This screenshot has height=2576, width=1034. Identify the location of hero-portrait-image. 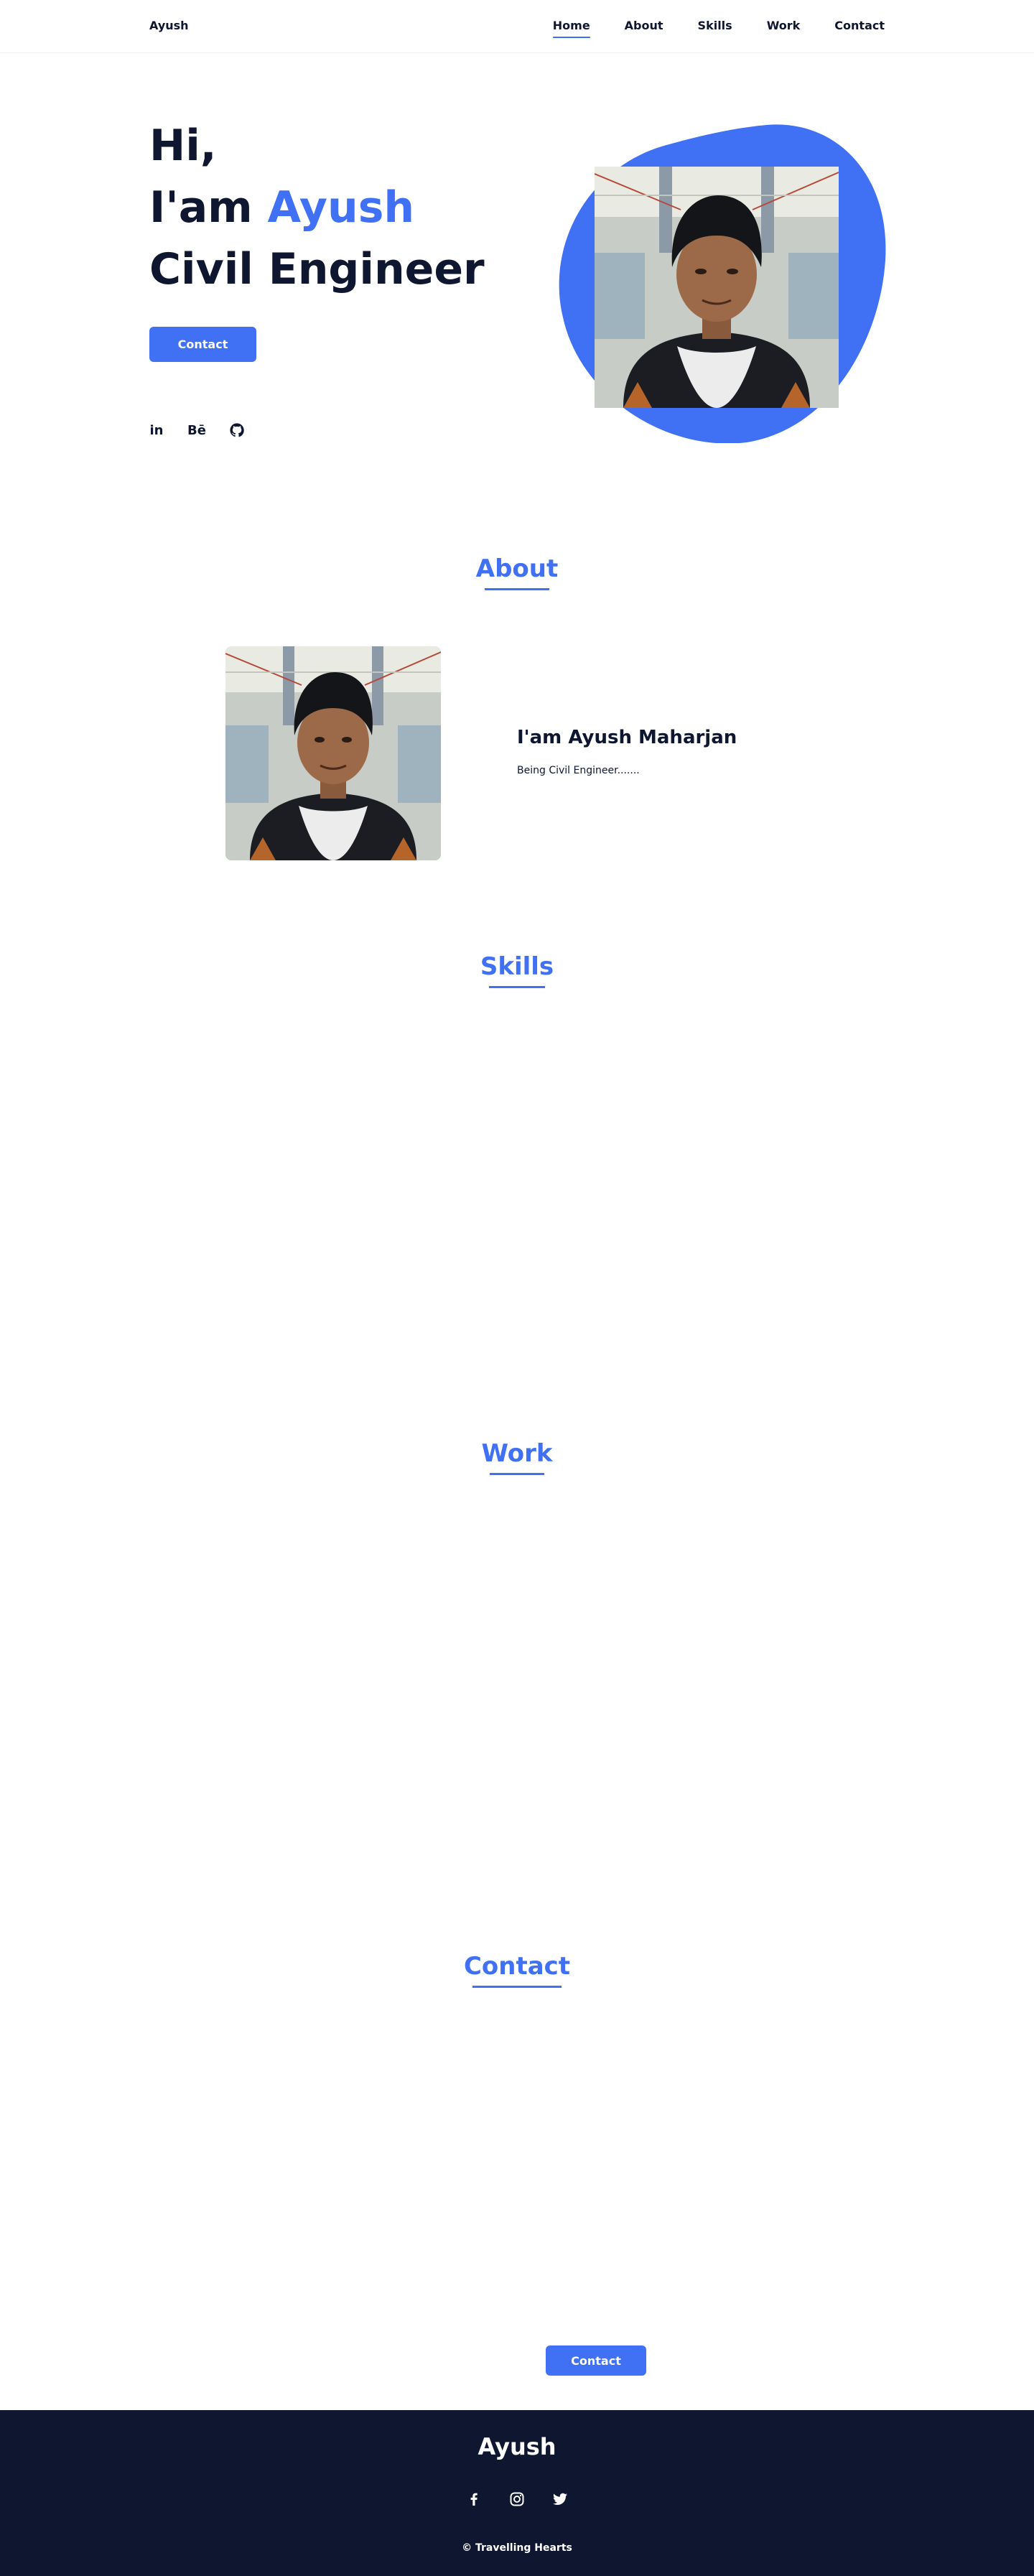
(717, 287).